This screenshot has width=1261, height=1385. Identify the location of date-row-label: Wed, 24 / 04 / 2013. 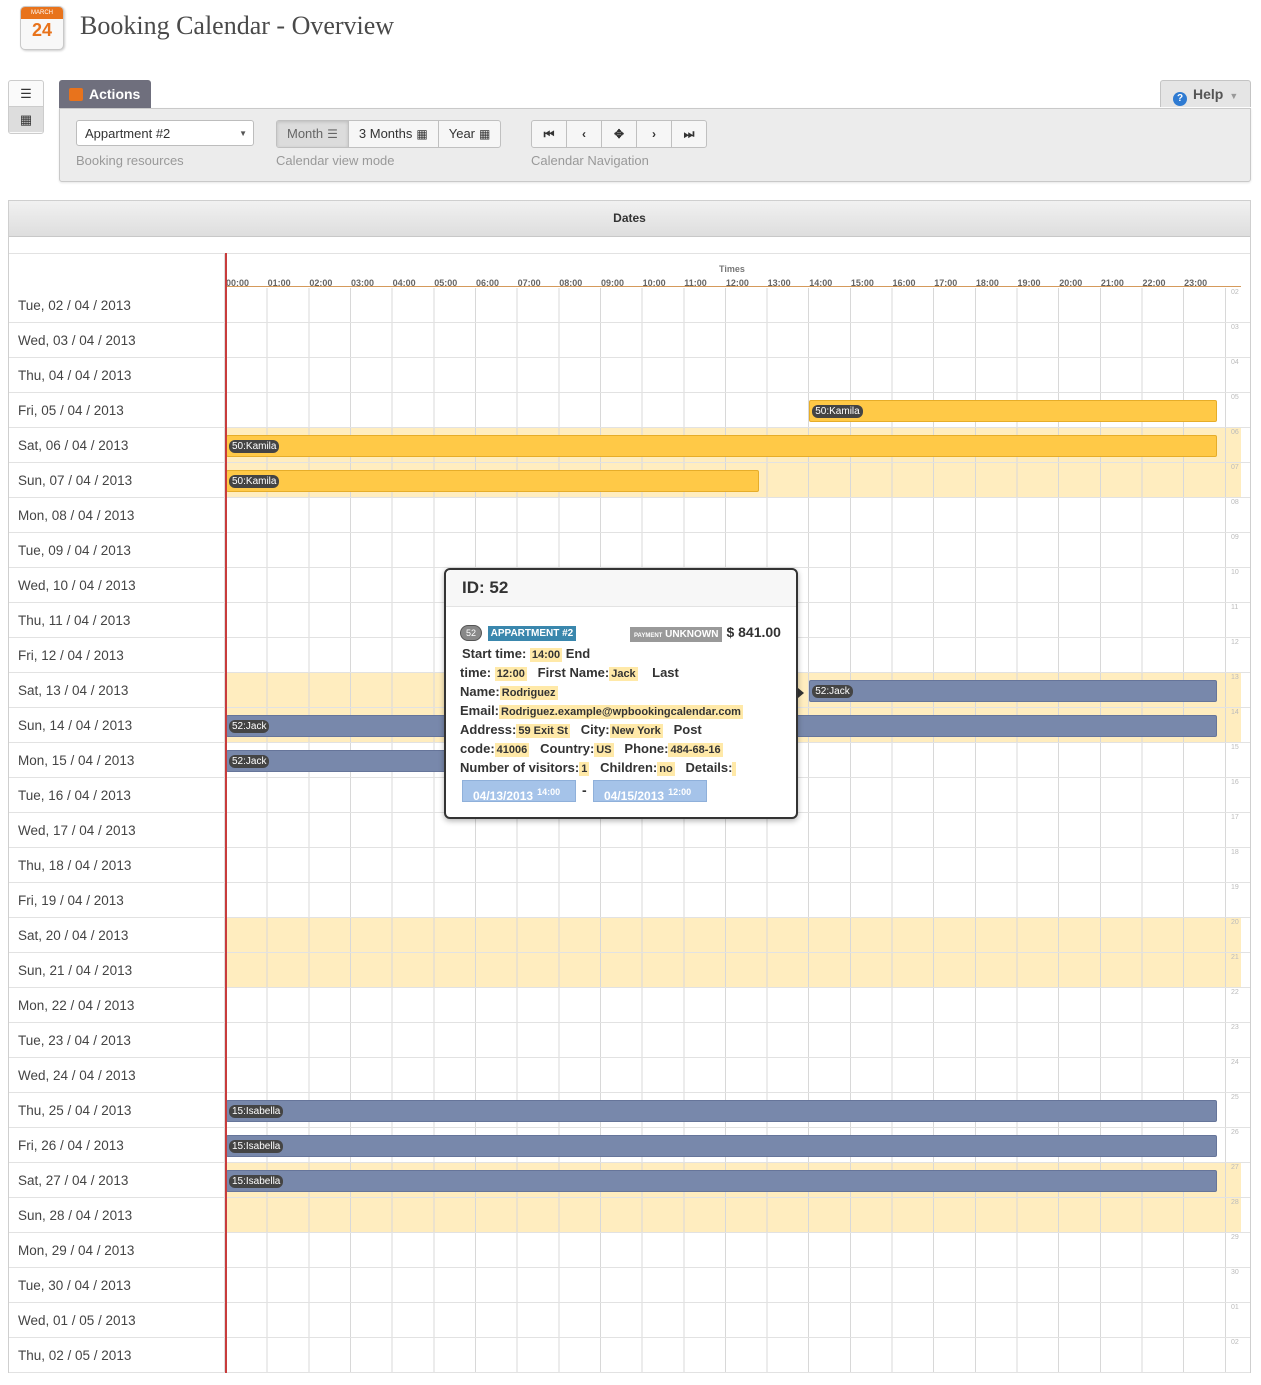
(77, 1075).